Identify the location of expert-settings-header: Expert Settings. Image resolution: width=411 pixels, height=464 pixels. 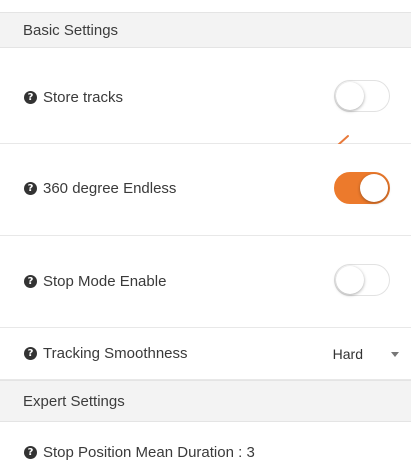
(205, 401).